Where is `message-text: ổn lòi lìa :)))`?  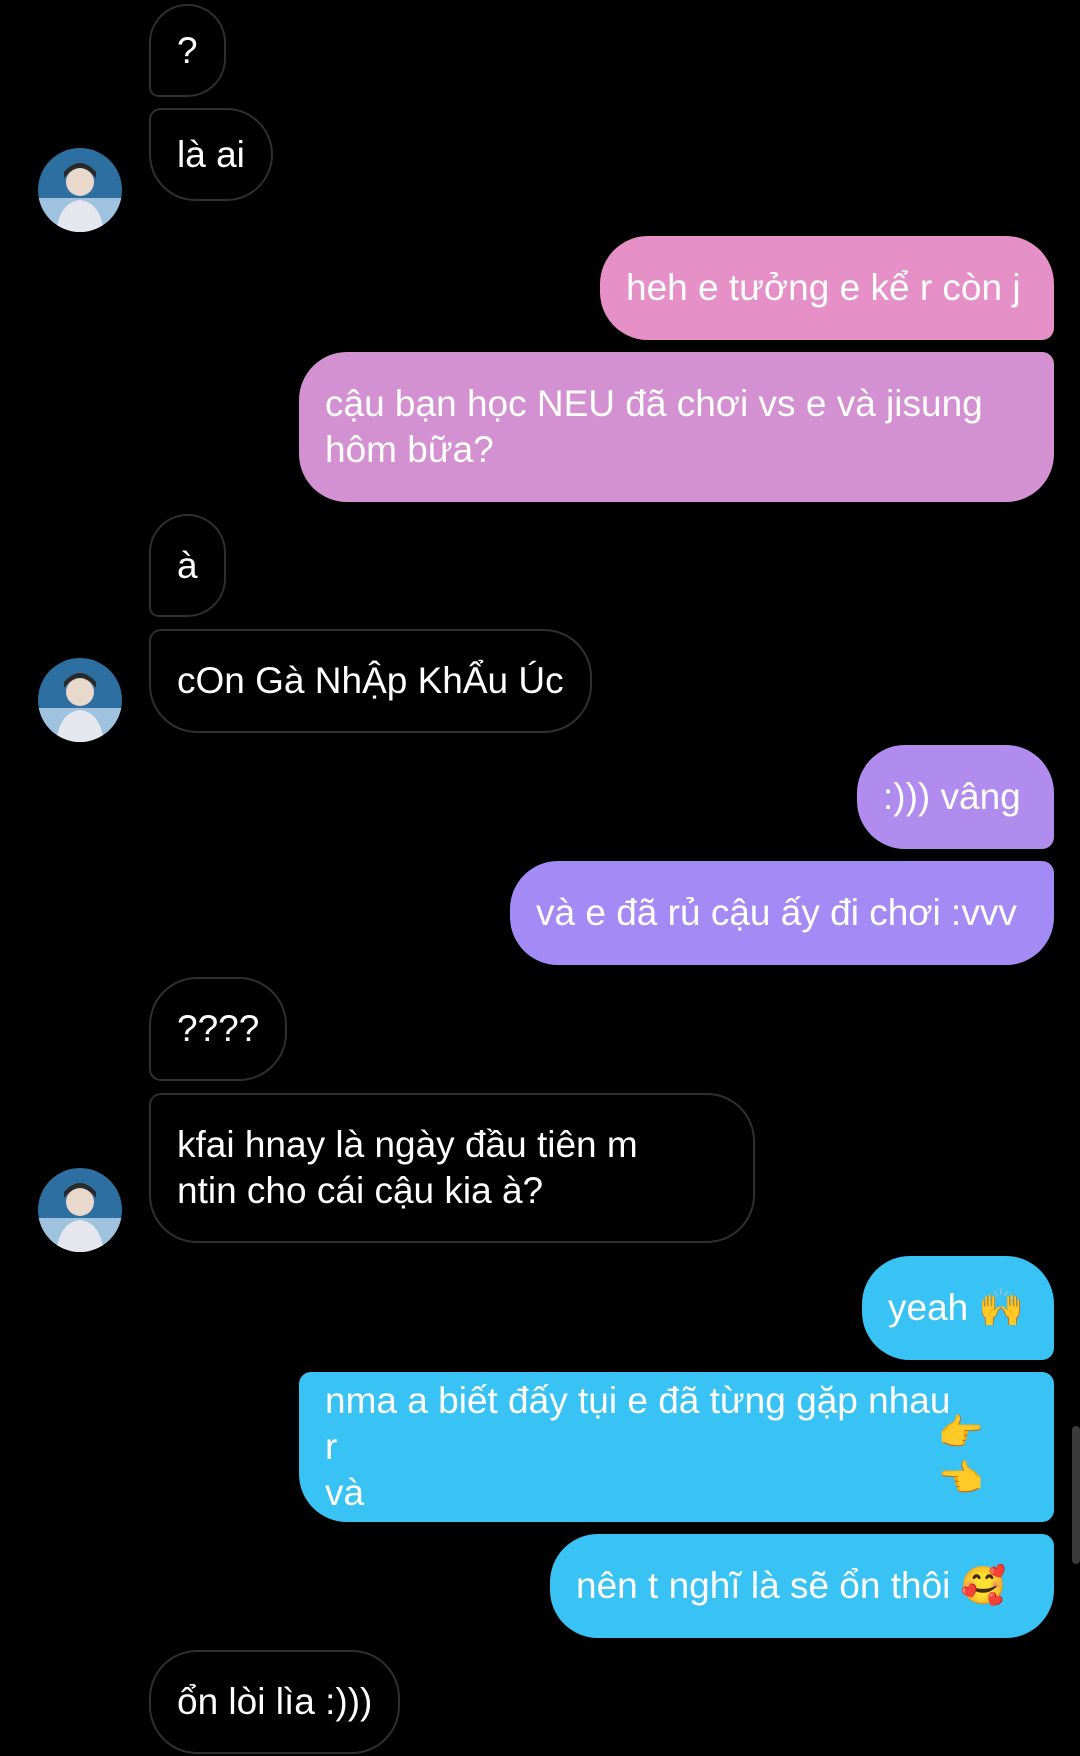
message-text: ổn lòi lìa :))) is located at coordinates (275, 1701).